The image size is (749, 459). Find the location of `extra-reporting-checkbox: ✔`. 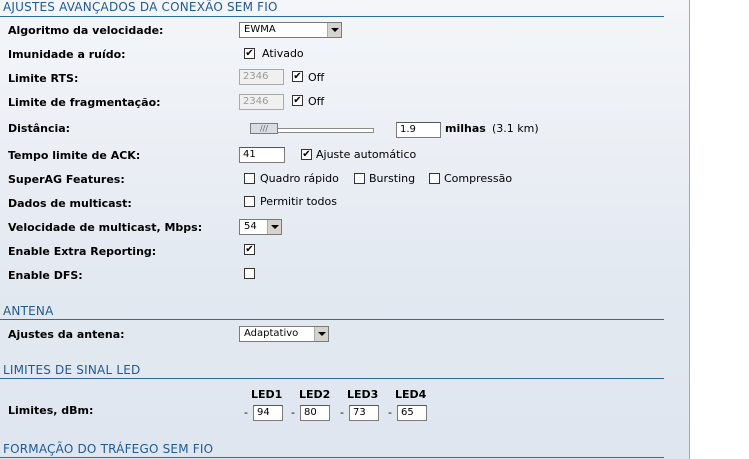

extra-reporting-checkbox: ✔ is located at coordinates (249, 249).